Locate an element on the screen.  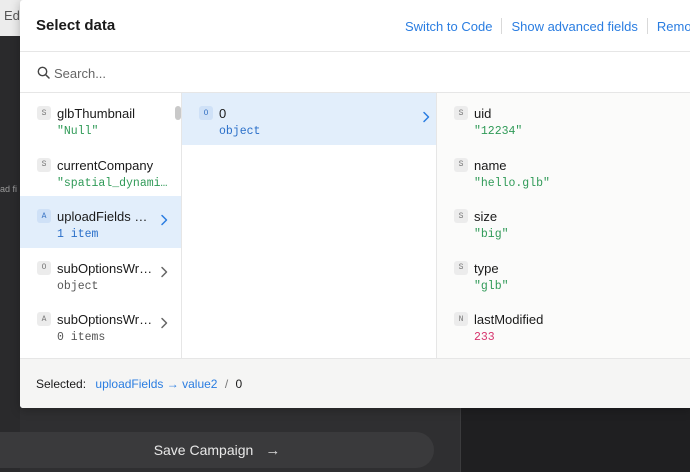
editor-left-text-fragment: ad fi is located at coordinates (9, 189).